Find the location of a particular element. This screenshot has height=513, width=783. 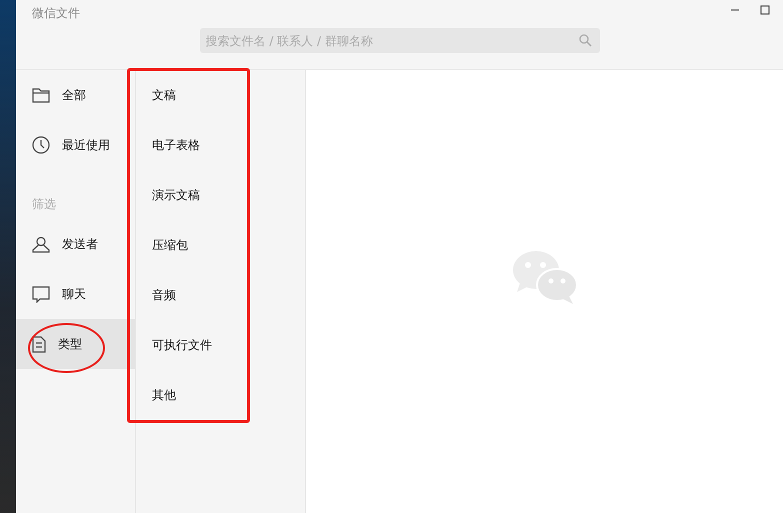

sidebar-item: 类型 is located at coordinates (75, 344).